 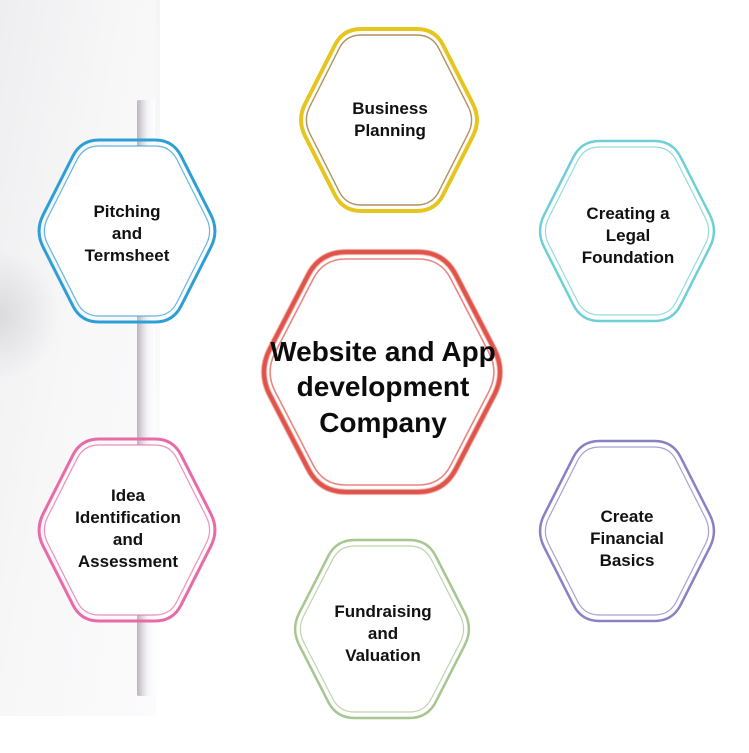 I want to click on node-label-line: Fundraising, so click(x=382, y=611).